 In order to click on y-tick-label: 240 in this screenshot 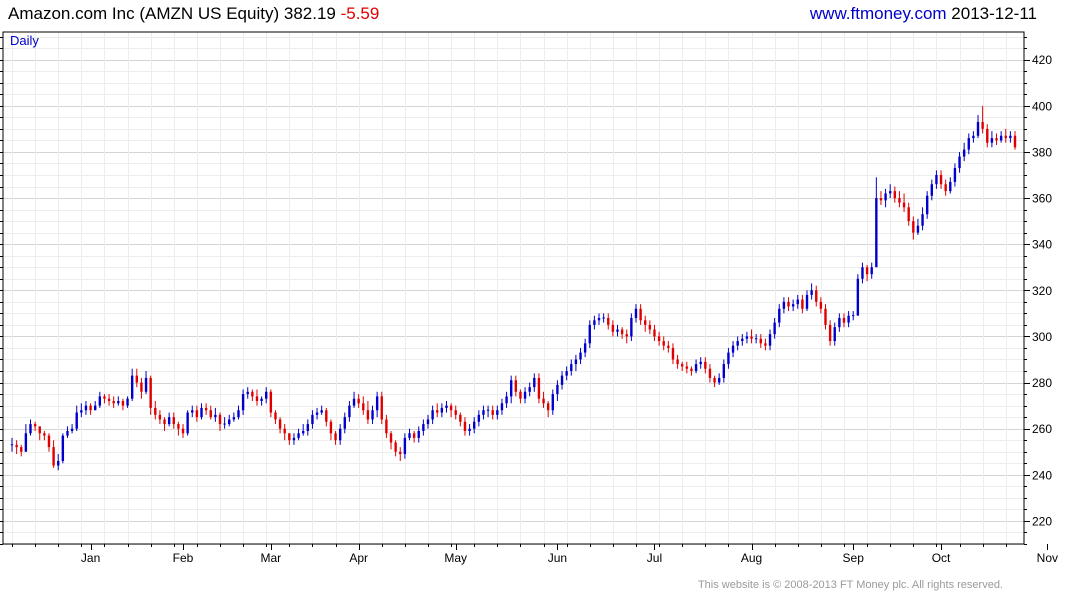, I will do `click(1042, 475)`.